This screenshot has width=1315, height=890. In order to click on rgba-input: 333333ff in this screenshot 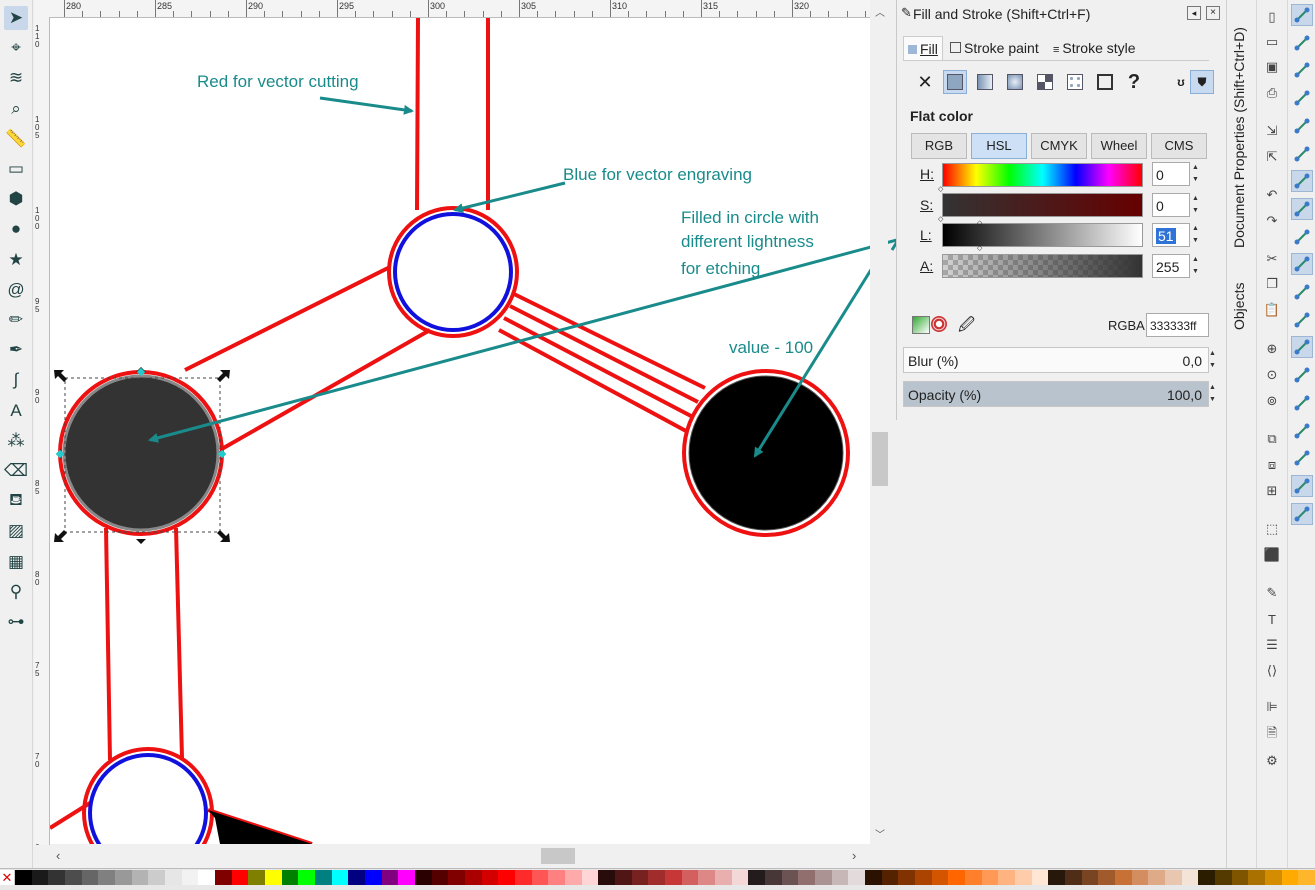, I will do `click(1177, 325)`.